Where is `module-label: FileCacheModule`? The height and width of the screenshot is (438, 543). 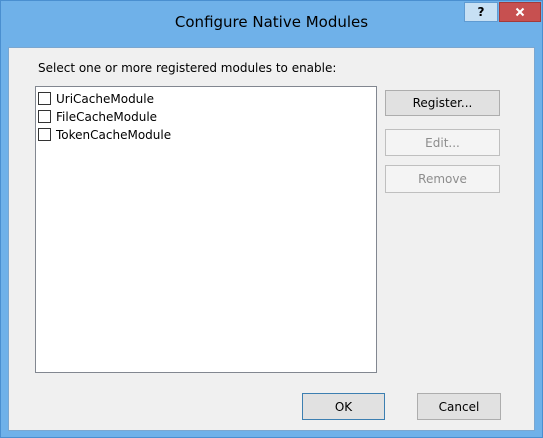
module-label: FileCacheModule is located at coordinates (107, 116).